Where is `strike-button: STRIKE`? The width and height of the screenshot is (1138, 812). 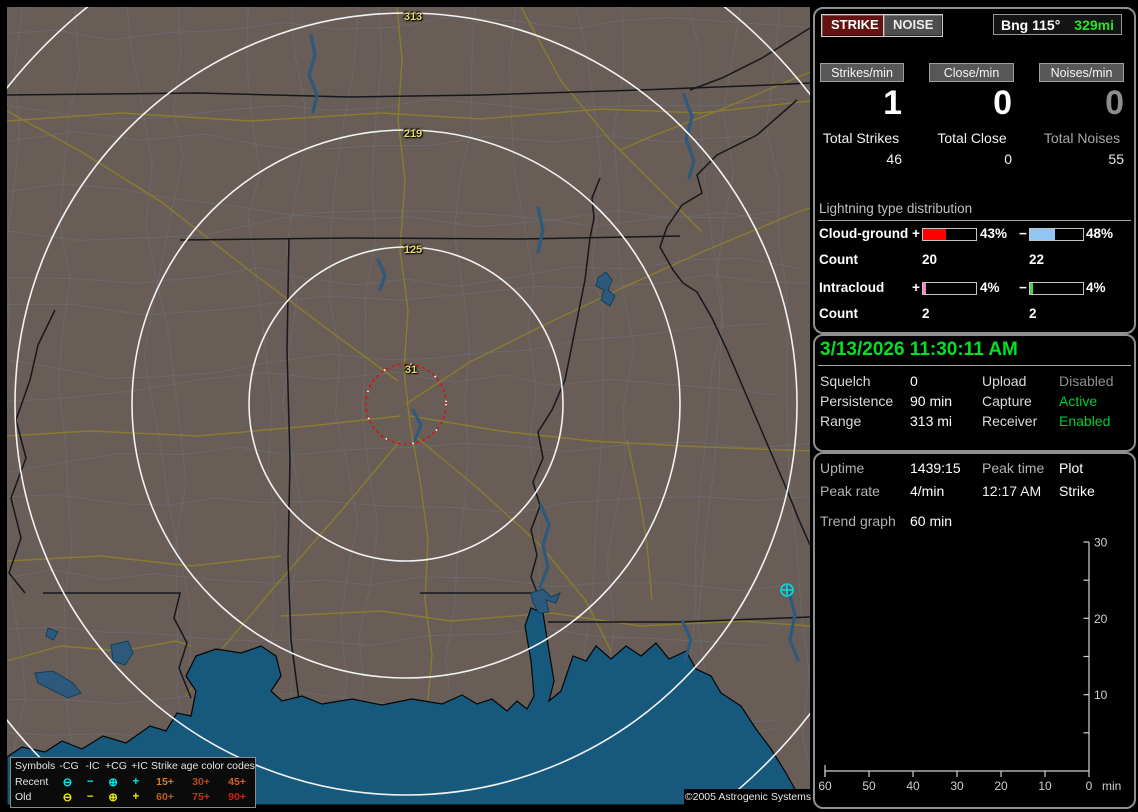
strike-button: STRIKE is located at coordinates (855, 25).